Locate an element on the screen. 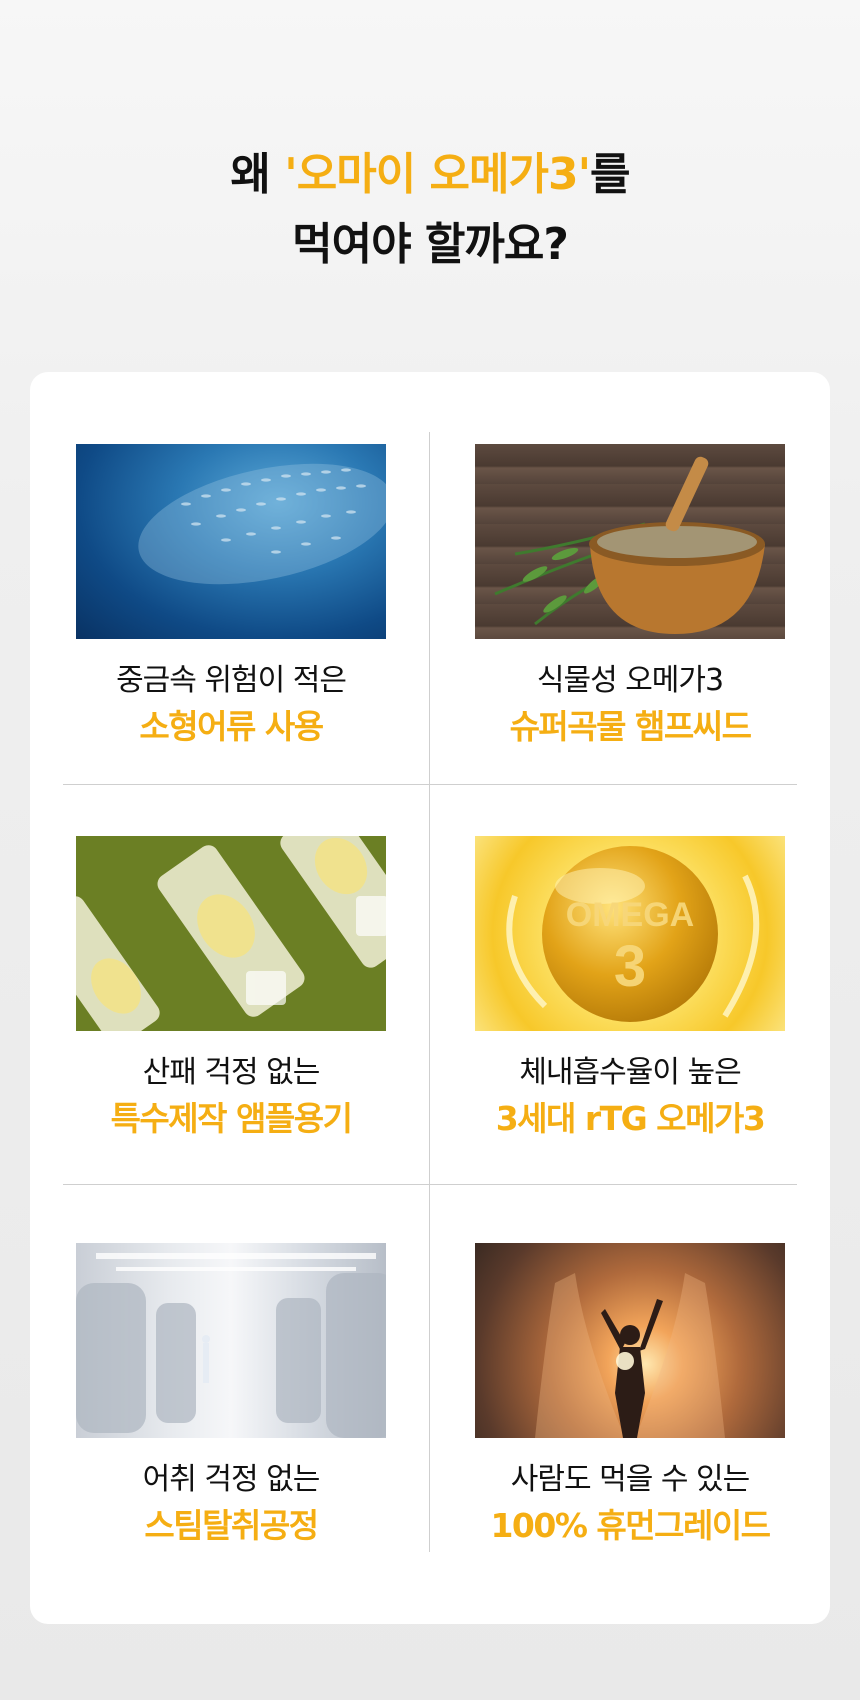  feature-title: 특수제작 앰플용기 is located at coordinates (231, 1118).